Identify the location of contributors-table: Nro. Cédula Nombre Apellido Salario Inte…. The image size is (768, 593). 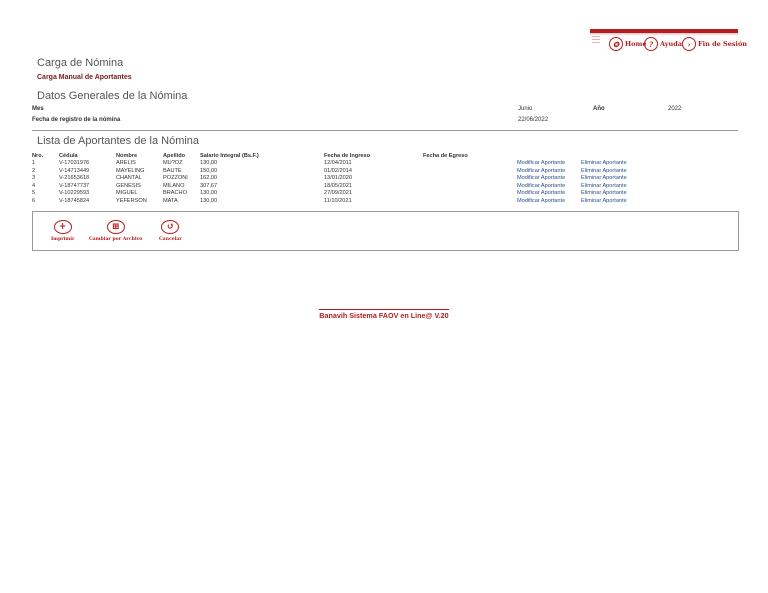
(329, 179).